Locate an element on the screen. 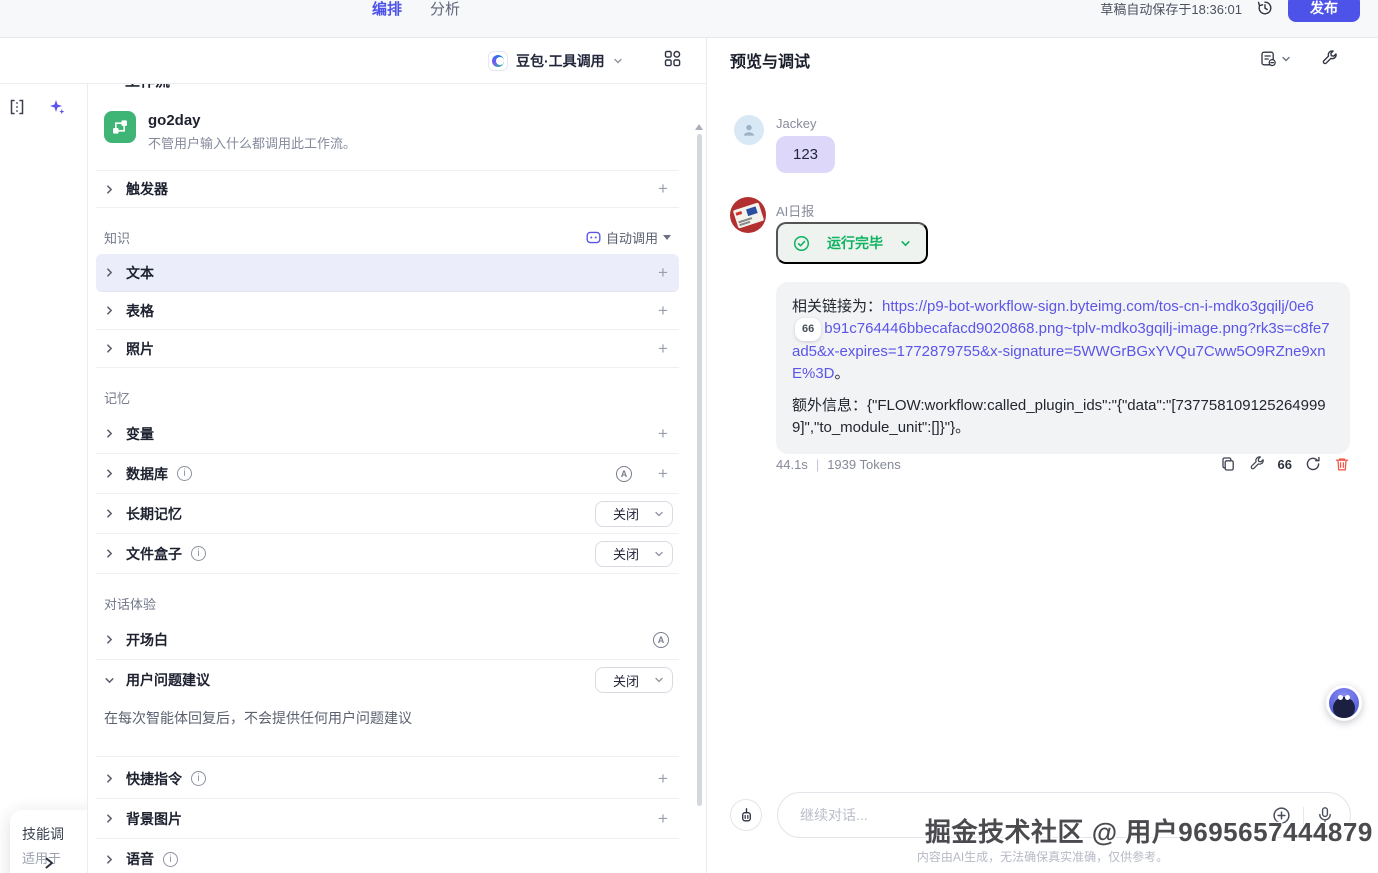  suggestion-select: 关闭 is located at coordinates (634, 680).